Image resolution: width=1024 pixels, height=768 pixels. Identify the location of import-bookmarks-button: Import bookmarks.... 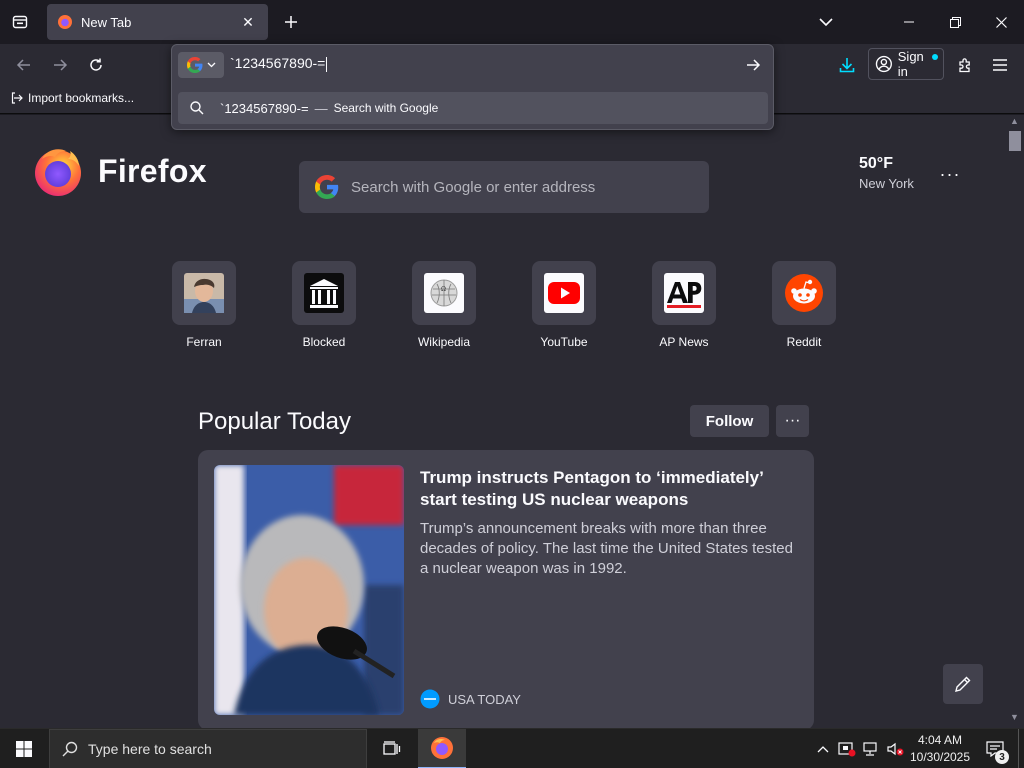
(72, 98).